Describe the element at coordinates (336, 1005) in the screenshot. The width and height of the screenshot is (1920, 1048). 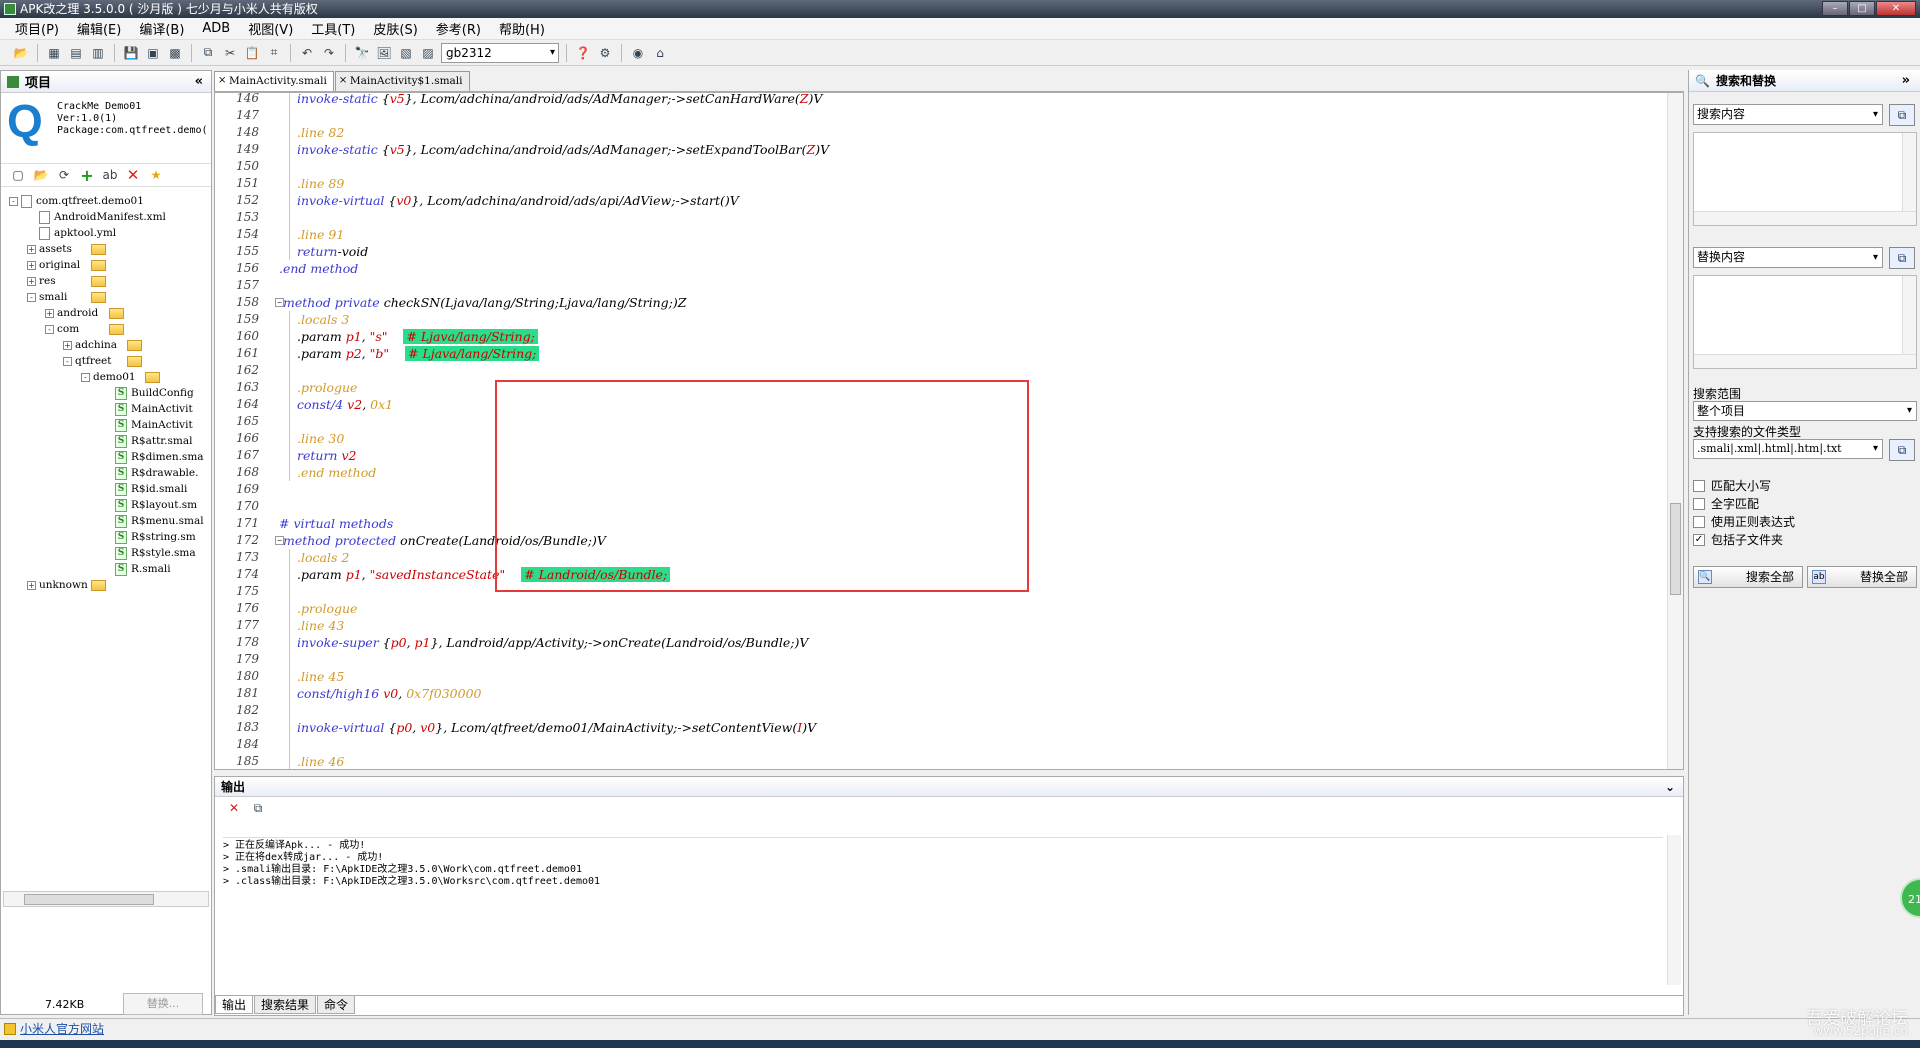
I see `output-tab: 命令` at that location.